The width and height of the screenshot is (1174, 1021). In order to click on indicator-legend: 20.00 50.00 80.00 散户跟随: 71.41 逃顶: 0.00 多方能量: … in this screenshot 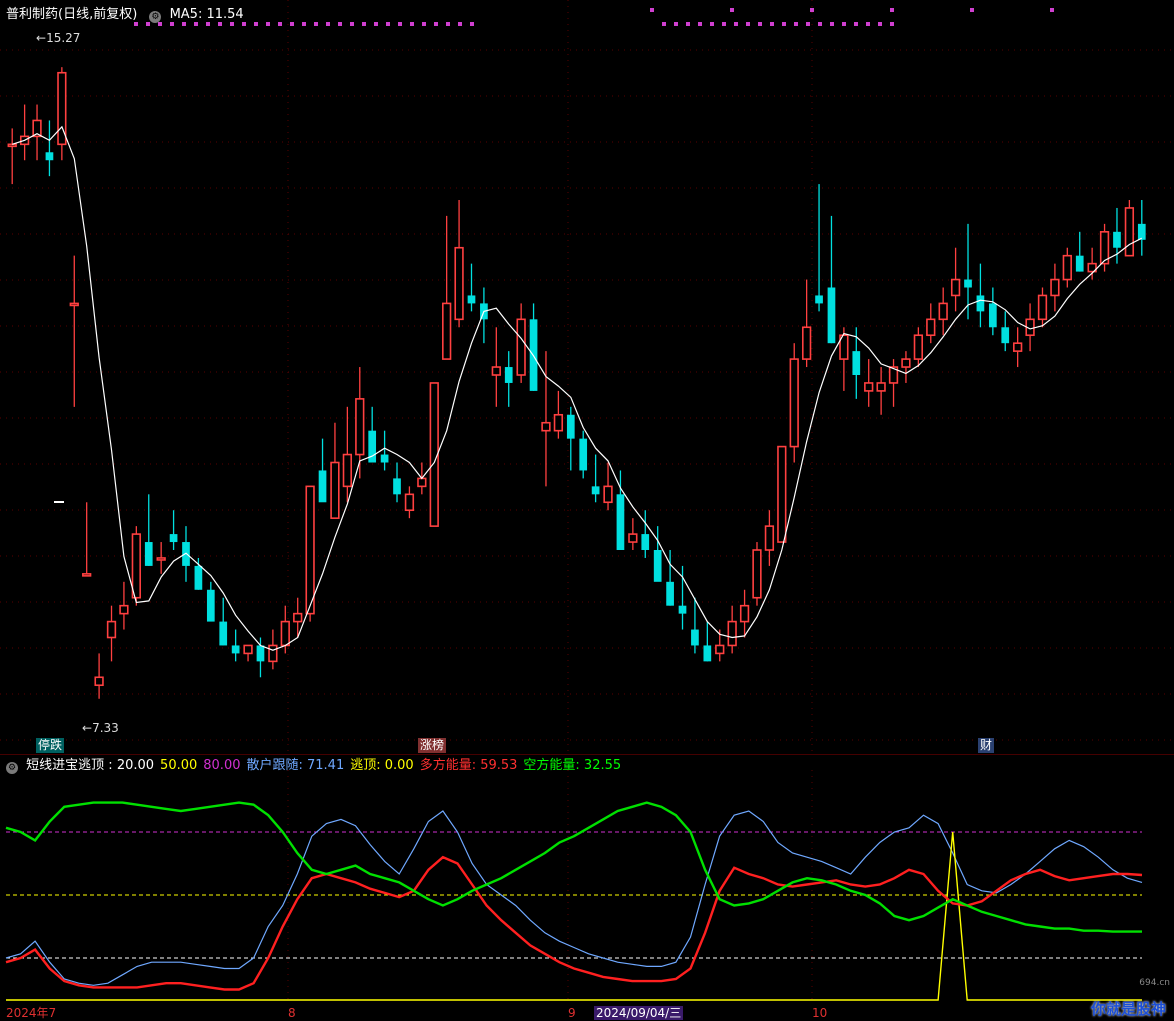, I will do `click(372, 765)`.